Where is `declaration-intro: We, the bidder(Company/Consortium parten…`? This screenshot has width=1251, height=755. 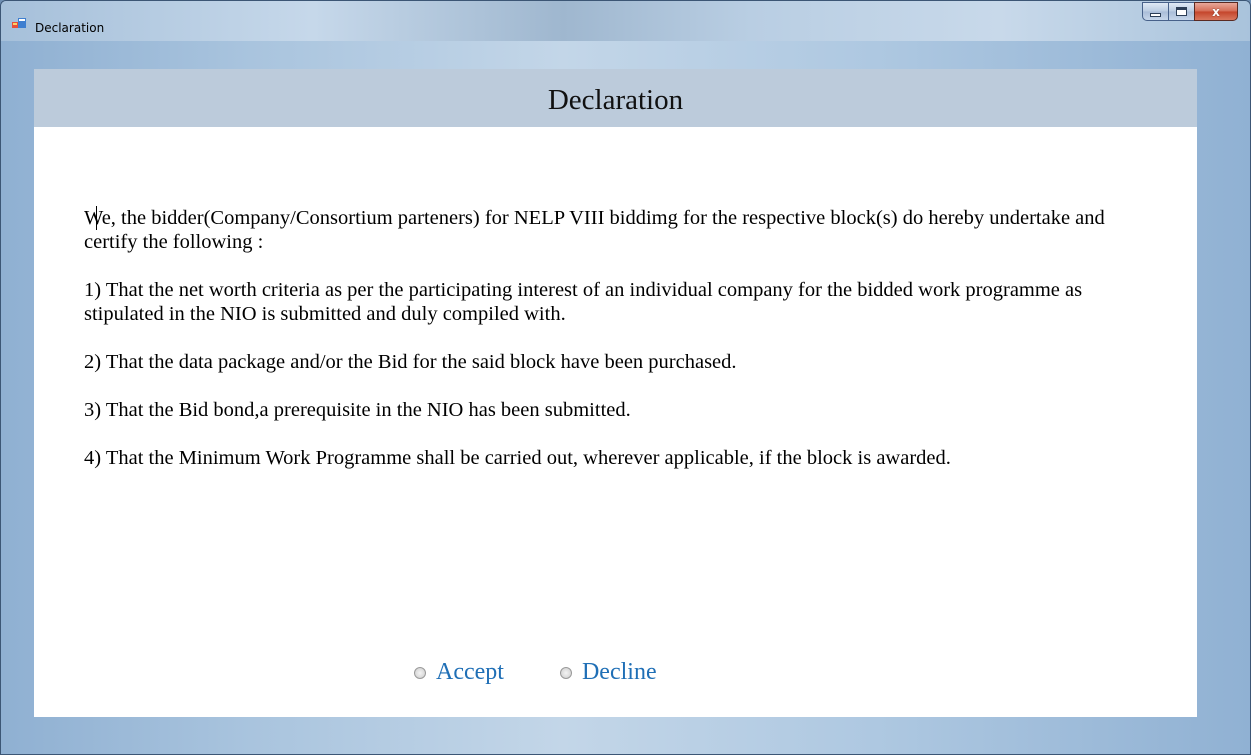 declaration-intro: We, the bidder(Company/Consortium parten… is located at coordinates (594, 230).